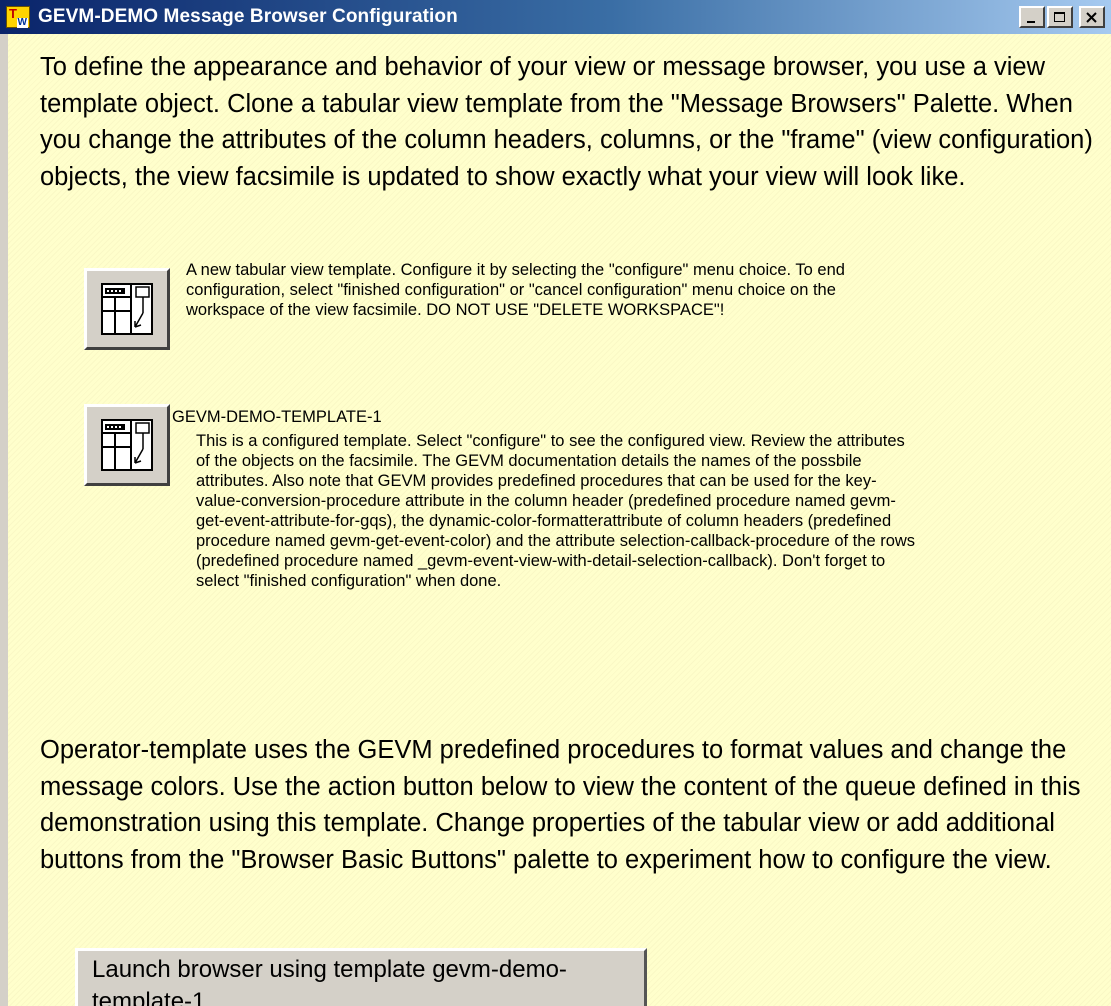 The width and height of the screenshot is (1111, 1006). What do you see at coordinates (248, 16) in the screenshot?
I see `window-title: GEVM-DEMO Message Browser Configuration` at bounding box center [248, 16].